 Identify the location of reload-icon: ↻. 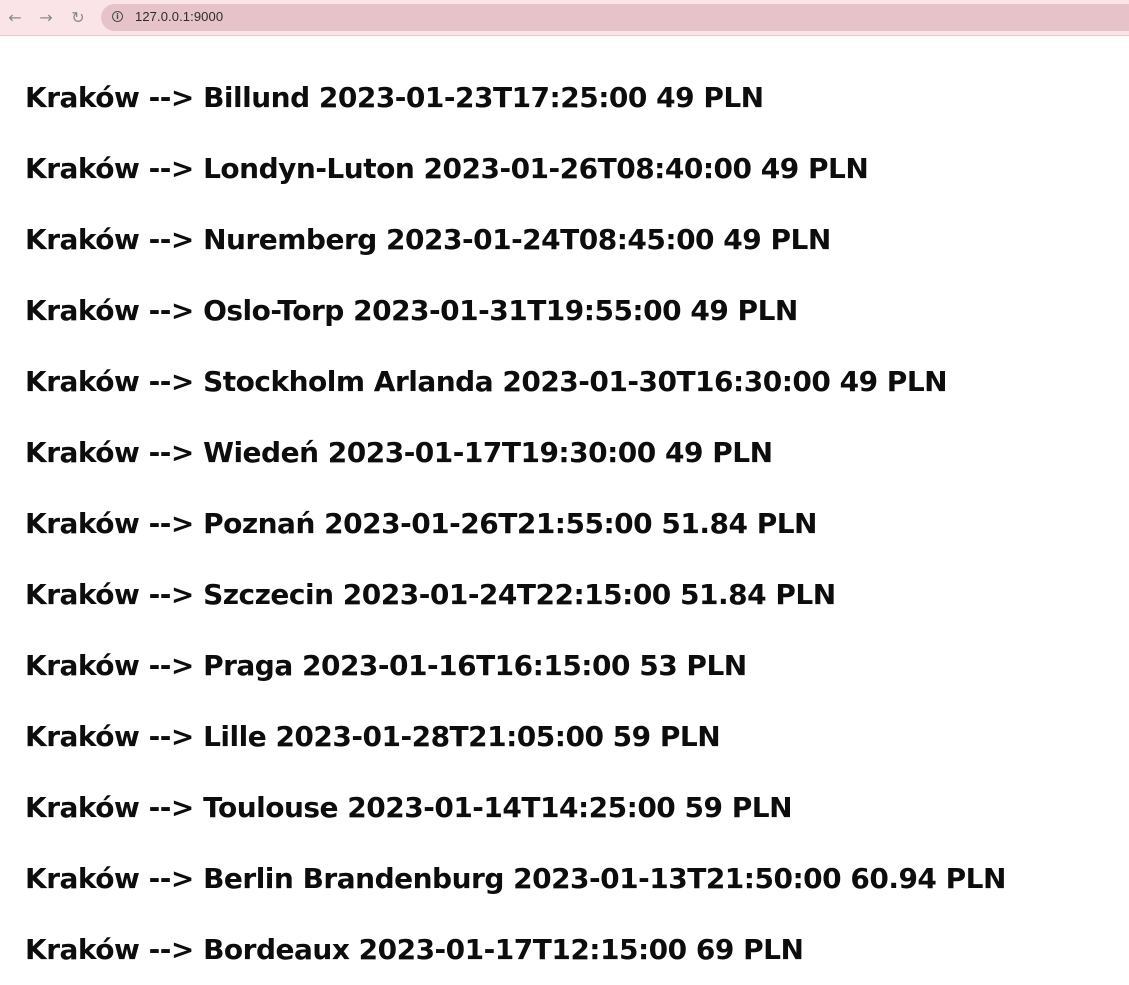
(78, 18).